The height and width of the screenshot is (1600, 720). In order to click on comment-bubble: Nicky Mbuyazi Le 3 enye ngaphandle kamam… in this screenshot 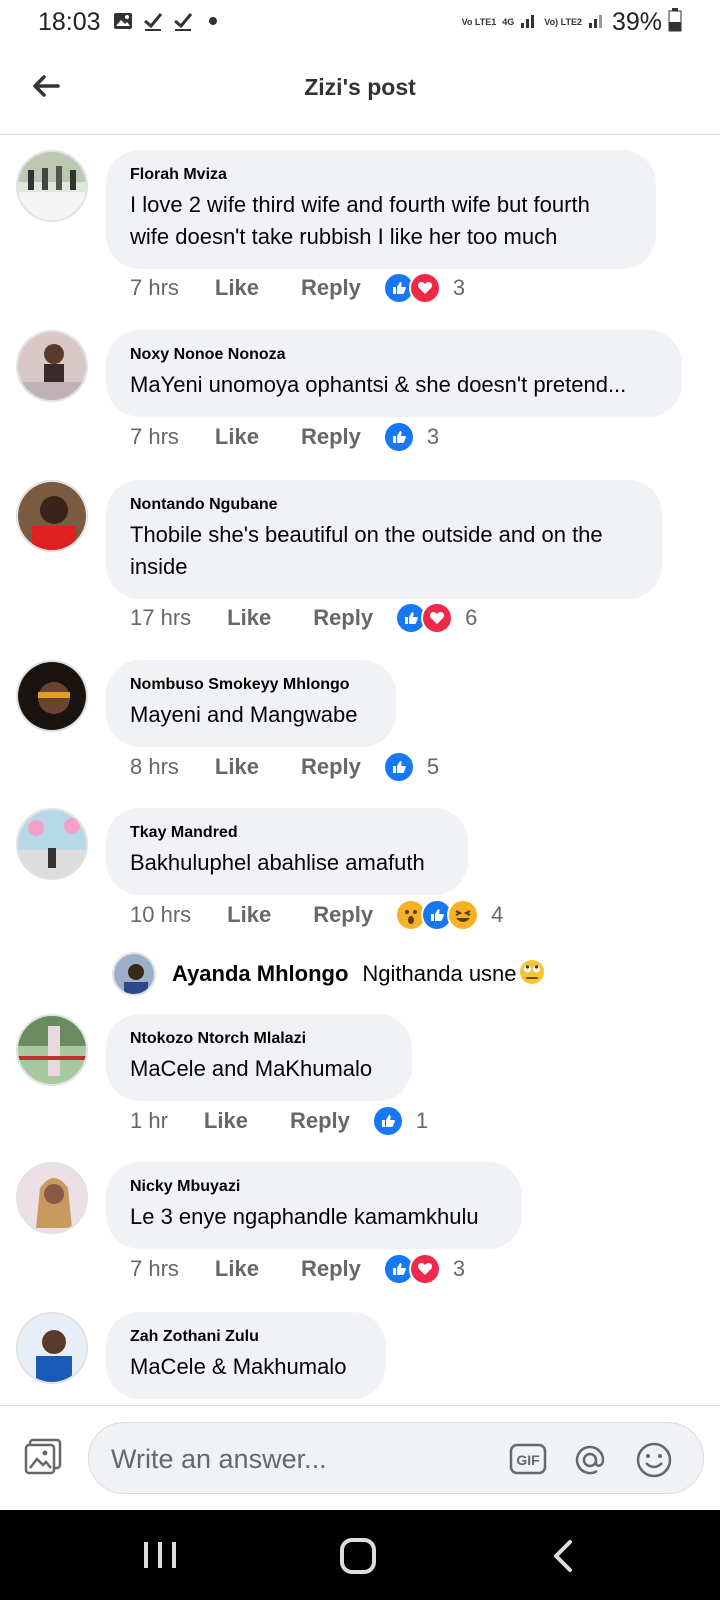, I will do `click(314, 1205)`.